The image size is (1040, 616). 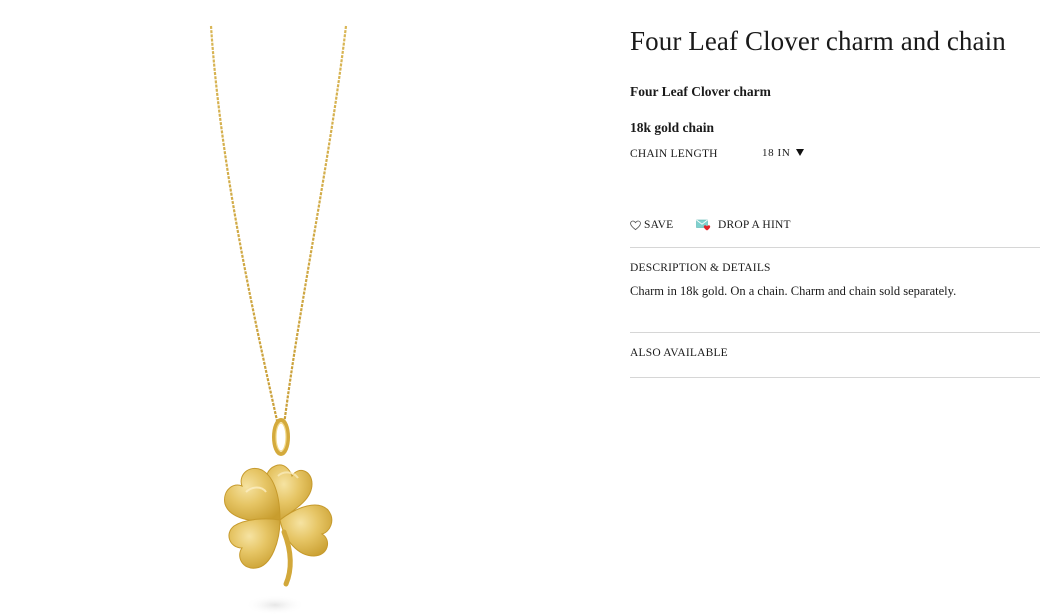 What do you see at coordinates (679, 353) in the screenshot?
I see `also-available-heading: ALSO AVAILABLE` at bounding box center [679, 353].